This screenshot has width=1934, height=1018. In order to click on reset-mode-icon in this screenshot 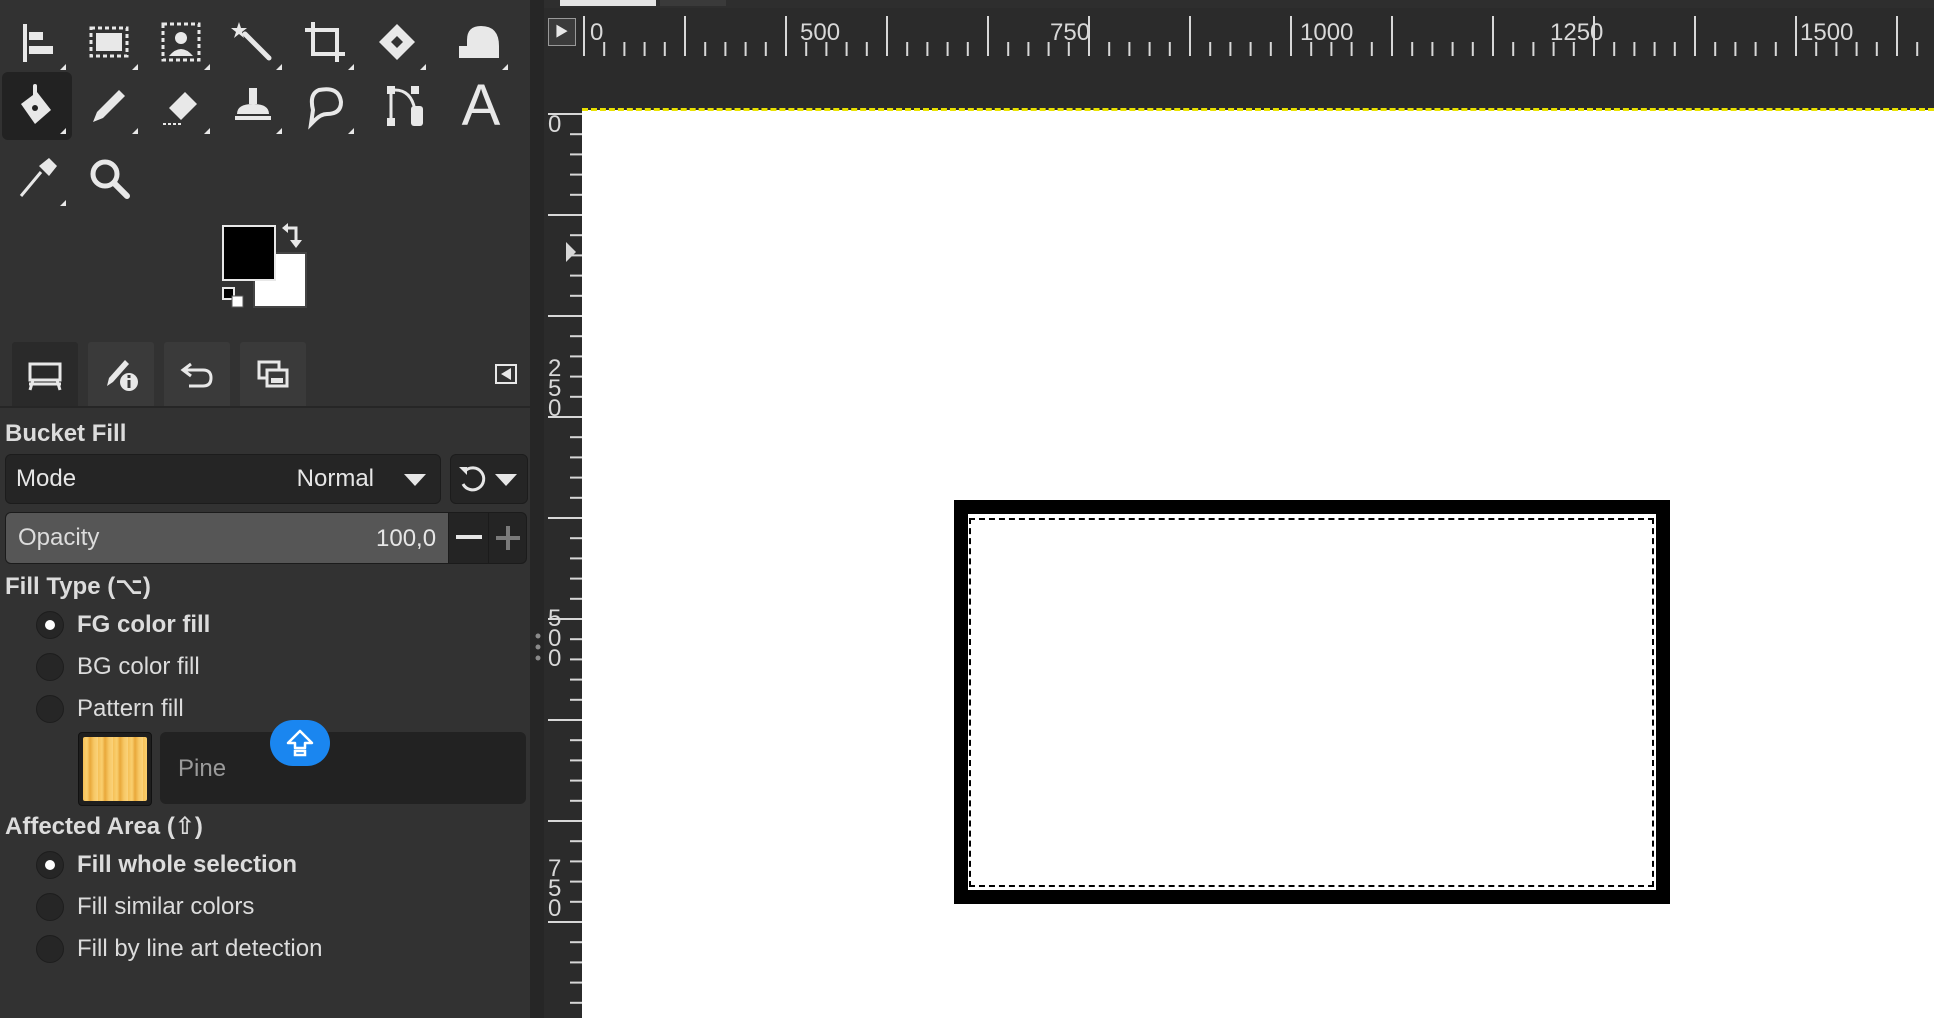, I will do `click(488, 479)`.